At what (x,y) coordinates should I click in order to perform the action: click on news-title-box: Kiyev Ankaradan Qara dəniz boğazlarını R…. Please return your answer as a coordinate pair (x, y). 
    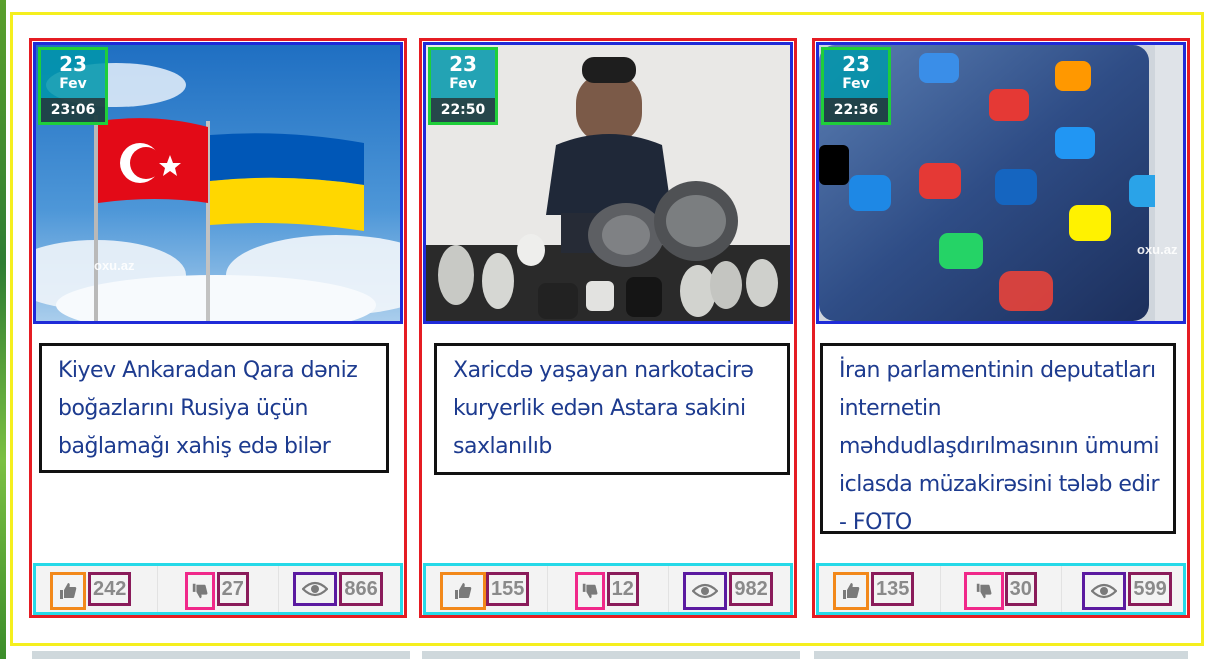
    Looking at the image, I should click on (214, 408).